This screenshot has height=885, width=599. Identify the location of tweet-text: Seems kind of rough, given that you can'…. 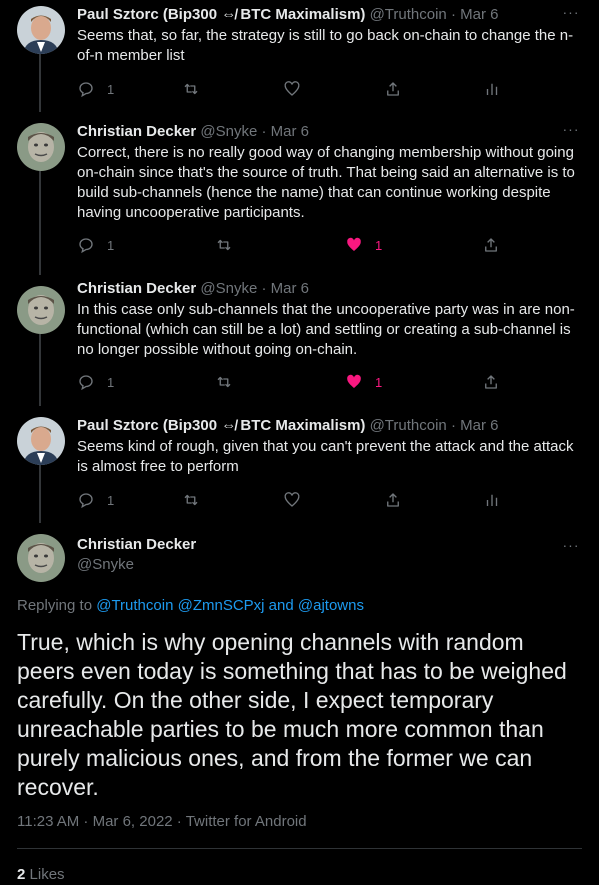
(325, 456).